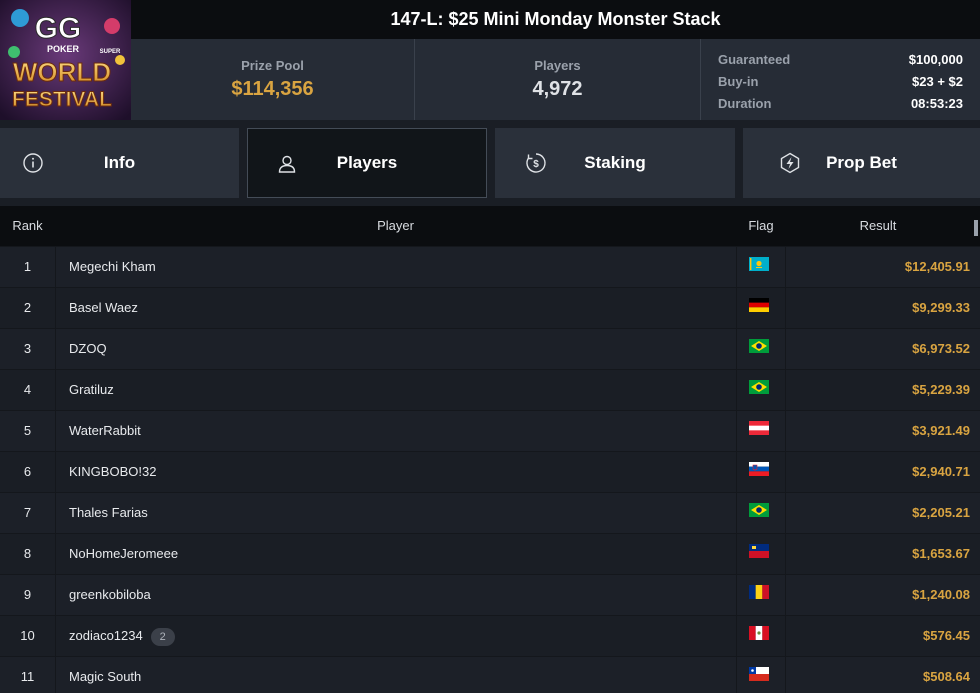 The height and width of the screenshot is (693, 980). I want to click on players-count-value: 4,972, so click(557, 89).